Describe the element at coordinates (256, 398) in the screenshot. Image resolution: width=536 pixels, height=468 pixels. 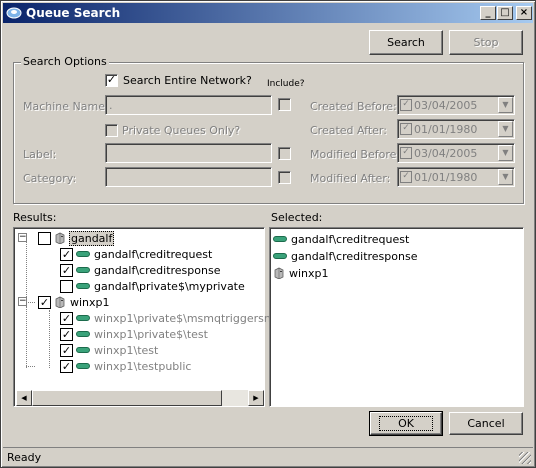
I see `scroll-right-button: ▶` at that location.